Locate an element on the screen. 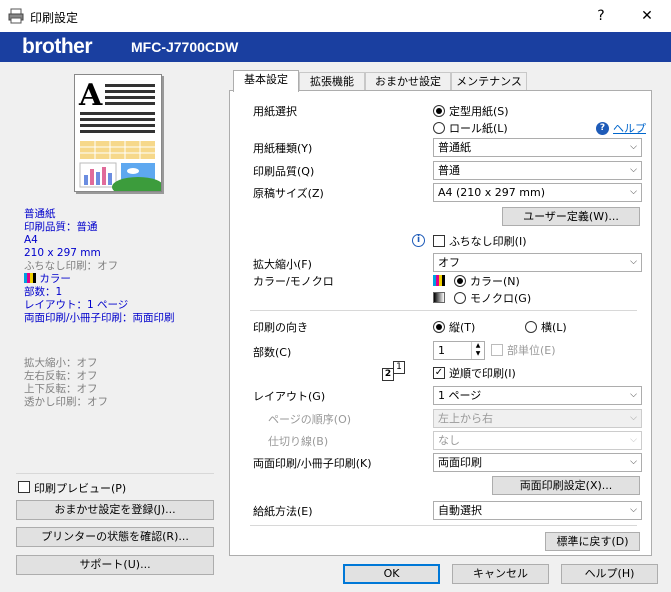 The image size is (671, 592). reverse-order-label: 逆順で印刷(I) is located at coordinates (482, 373).